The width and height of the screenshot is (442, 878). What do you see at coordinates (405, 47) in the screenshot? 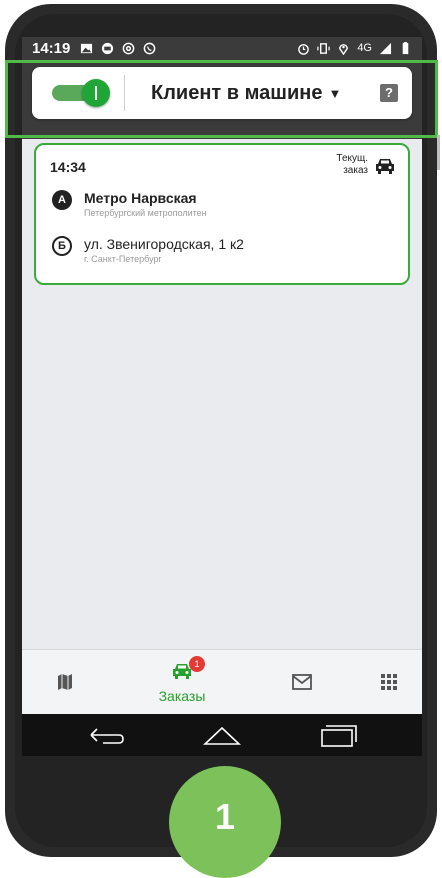
I see `battery-icon` at bounding box center [405, 47].